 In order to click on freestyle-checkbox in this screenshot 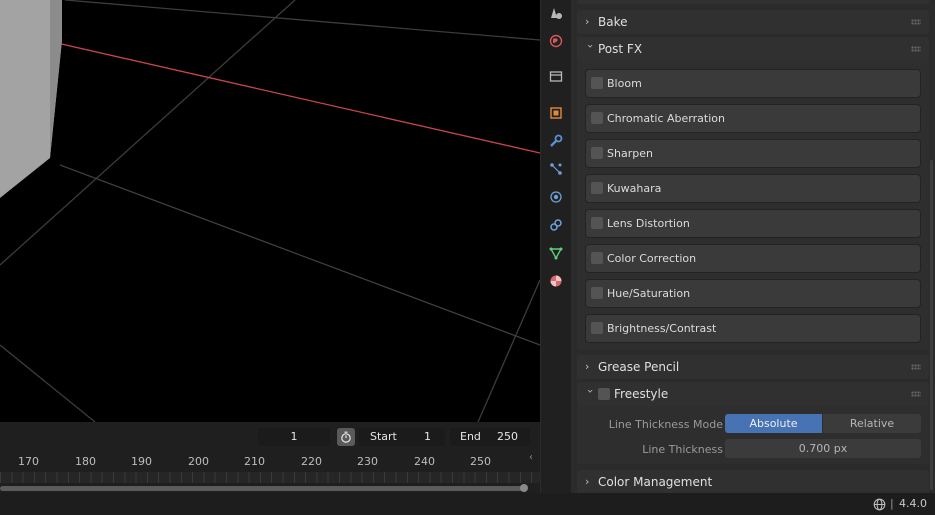, I will do `click(604, 394)`.